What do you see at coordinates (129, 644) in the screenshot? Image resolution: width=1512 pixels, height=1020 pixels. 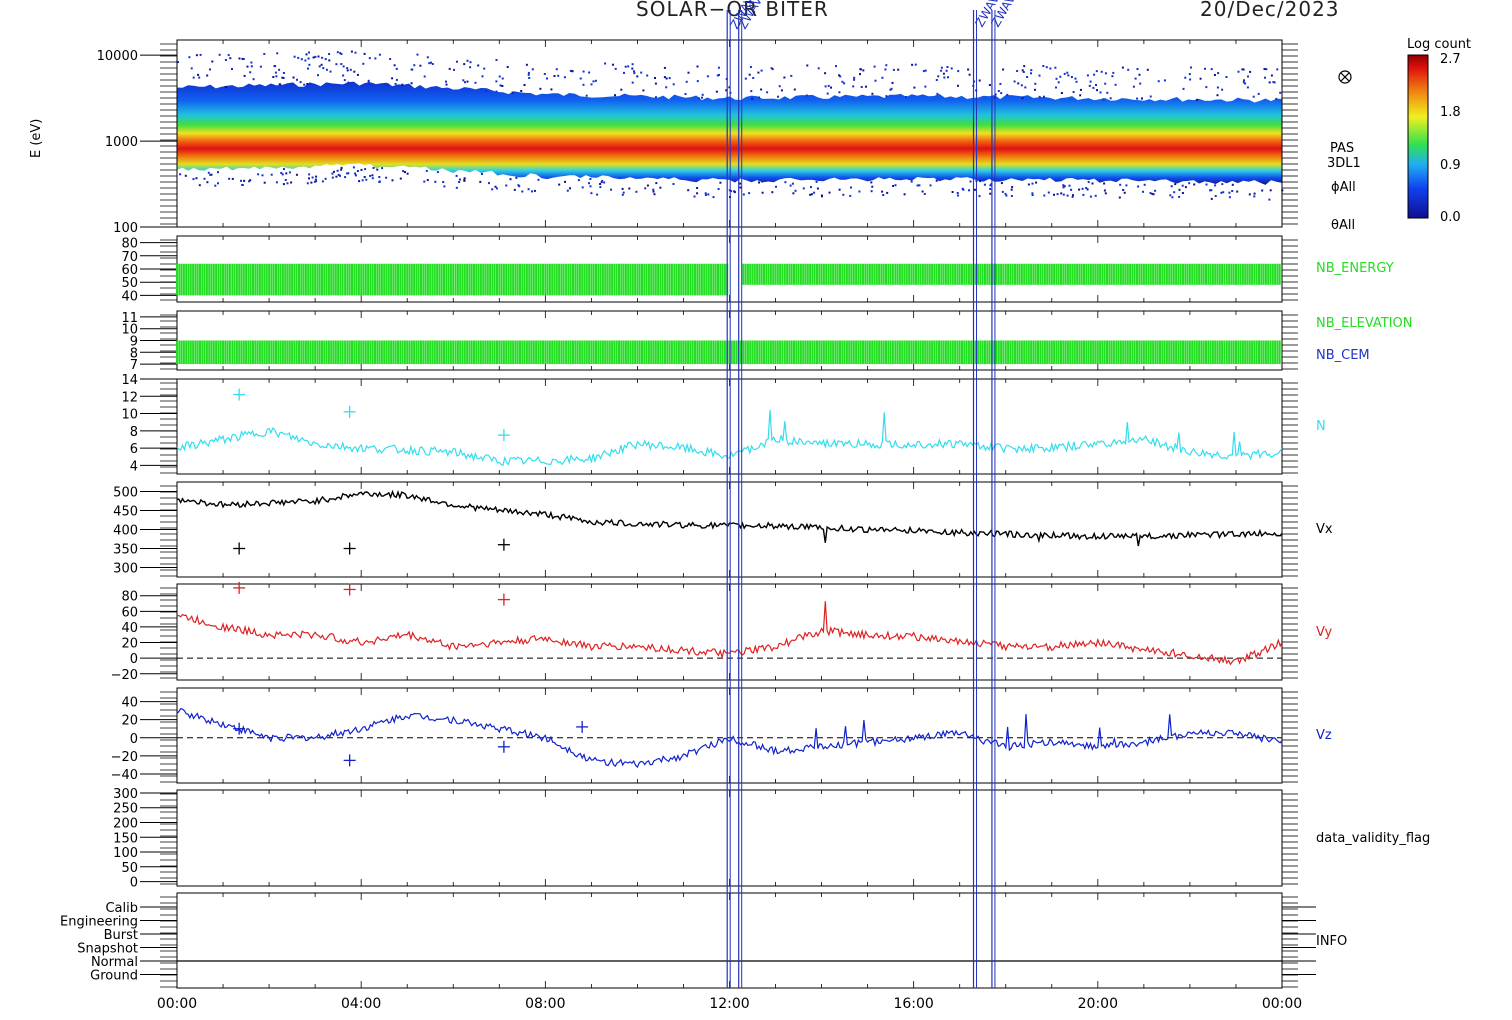 I see `y-tick-label: 20` at bounding box center [129, 644].